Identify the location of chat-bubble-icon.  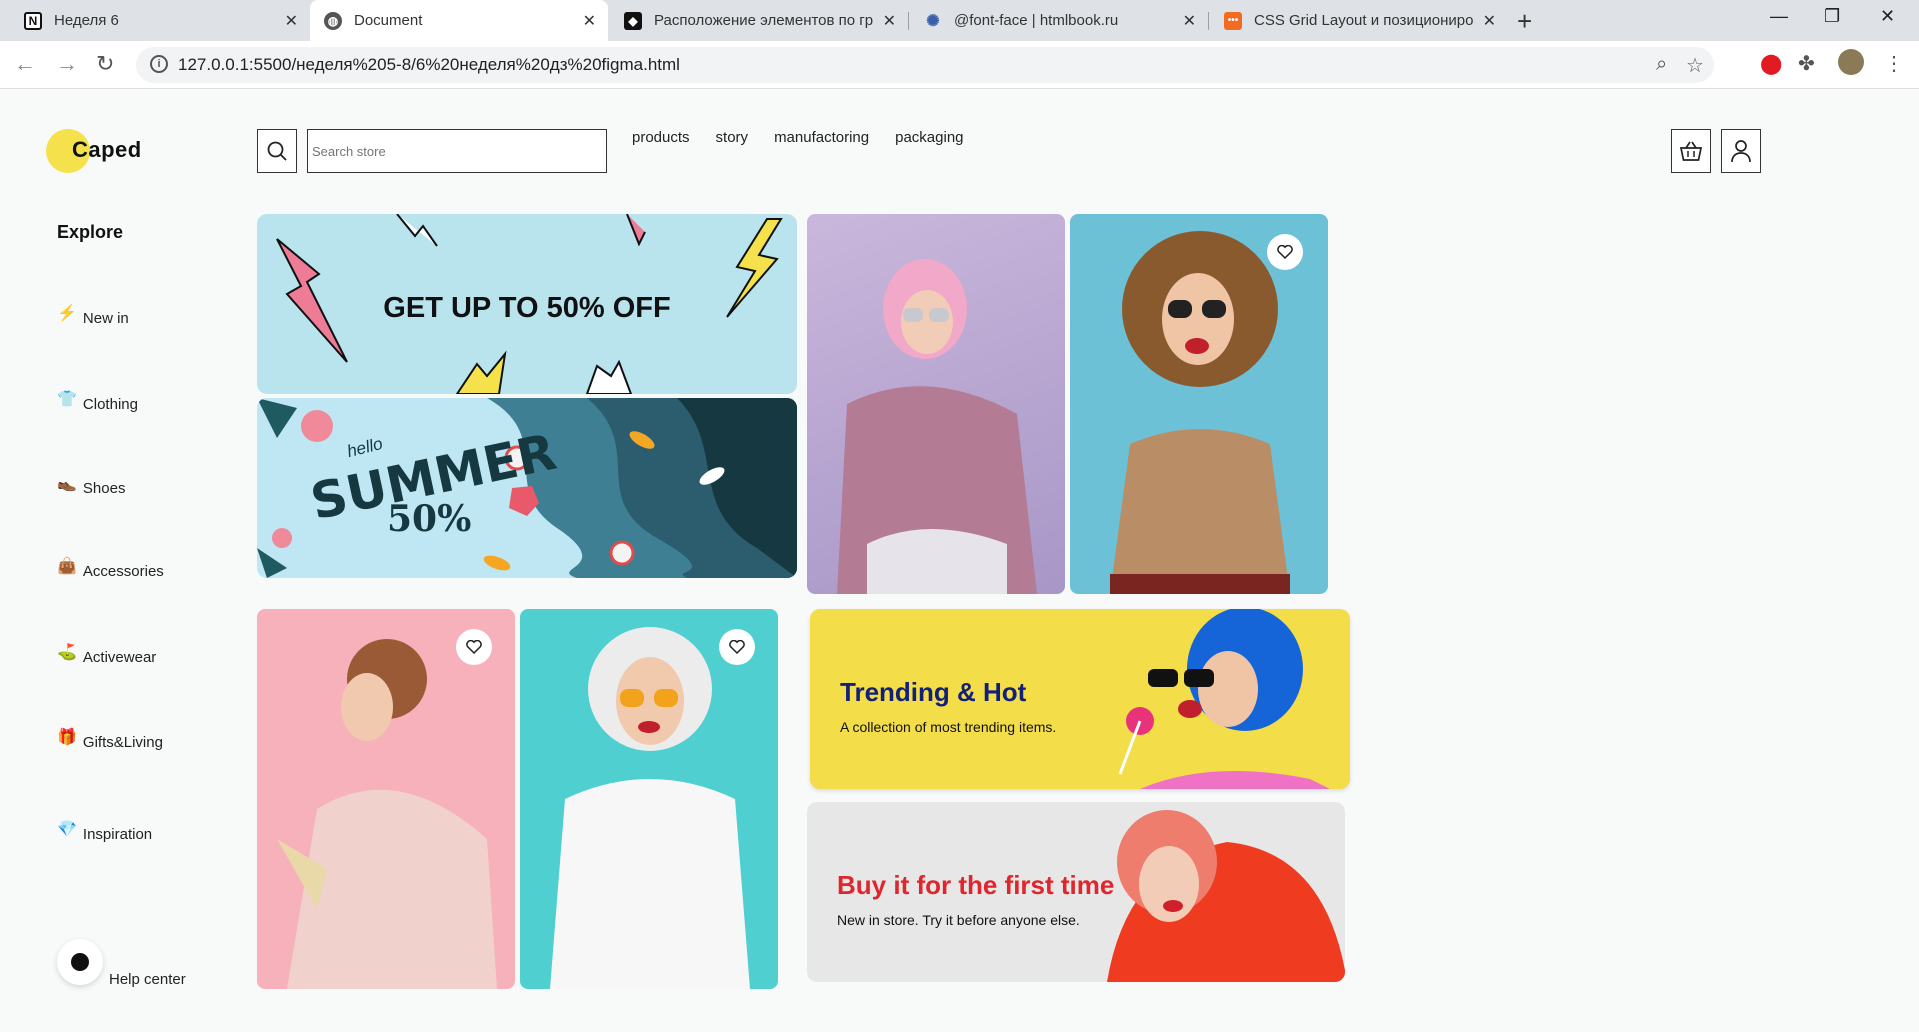
(80, 962).